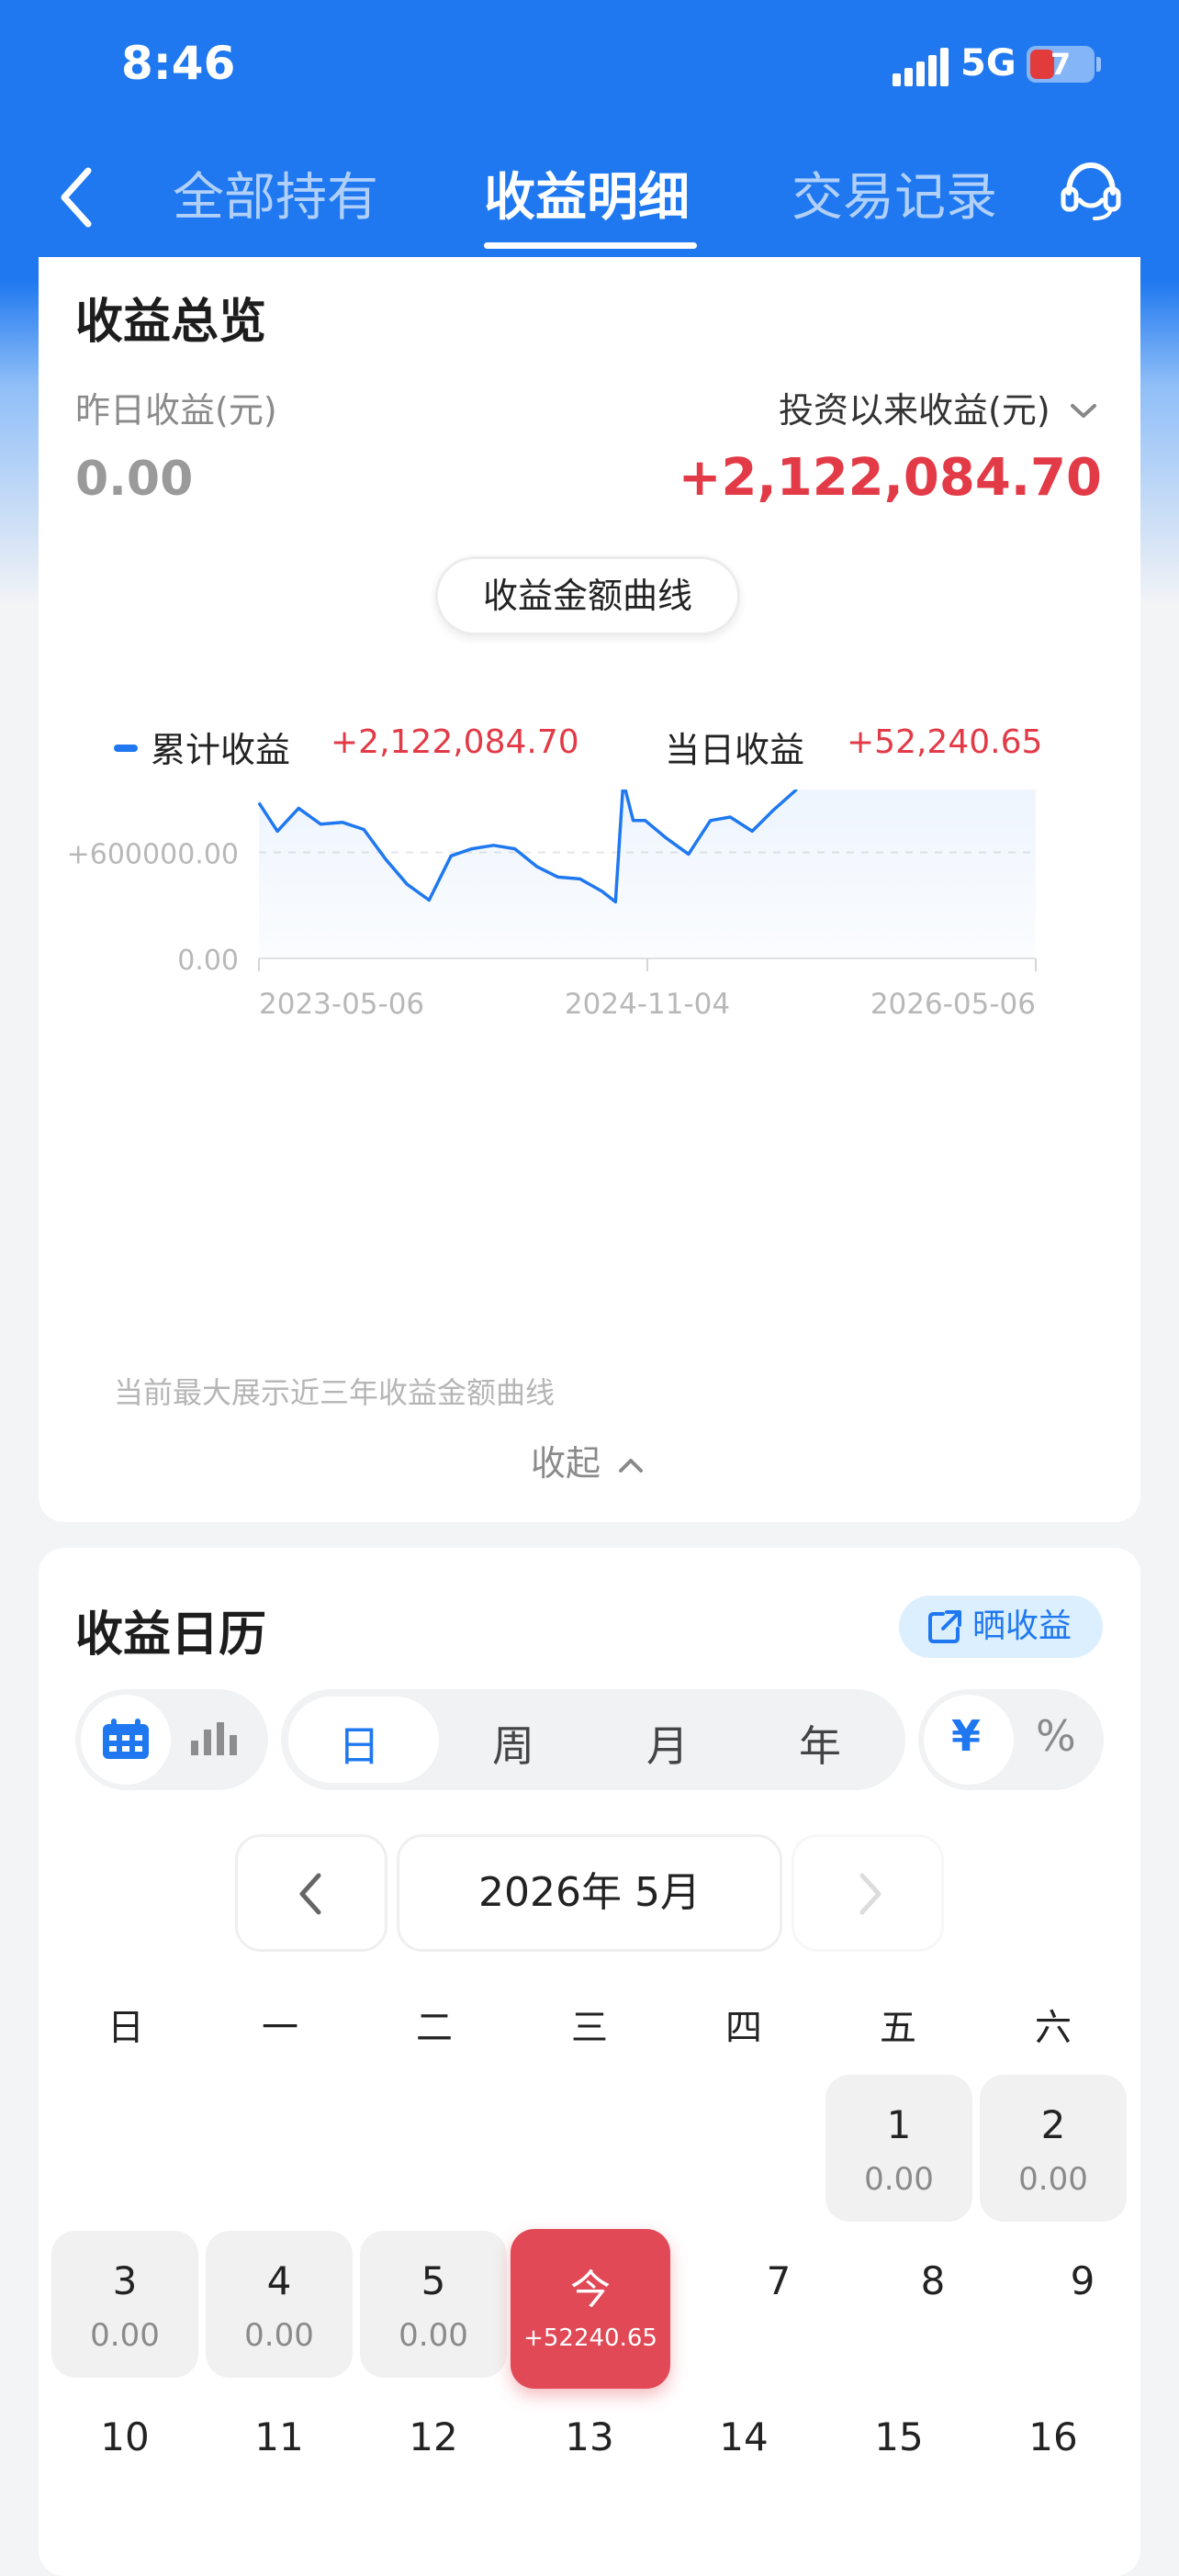 Image resolution: width=1179 pixels, height=2576 pixels. Describe the element at coordinates (1098, 64) in the screenshot. I see `battery-cap` at that location.